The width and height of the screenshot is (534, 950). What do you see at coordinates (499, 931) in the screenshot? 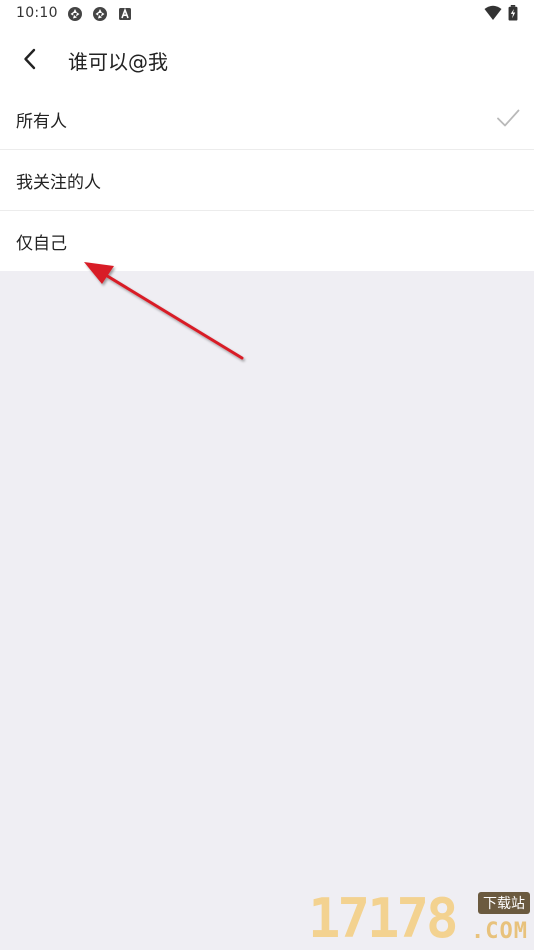
I see `watermark-suffix: .COM` at bounding box center [499, 931].